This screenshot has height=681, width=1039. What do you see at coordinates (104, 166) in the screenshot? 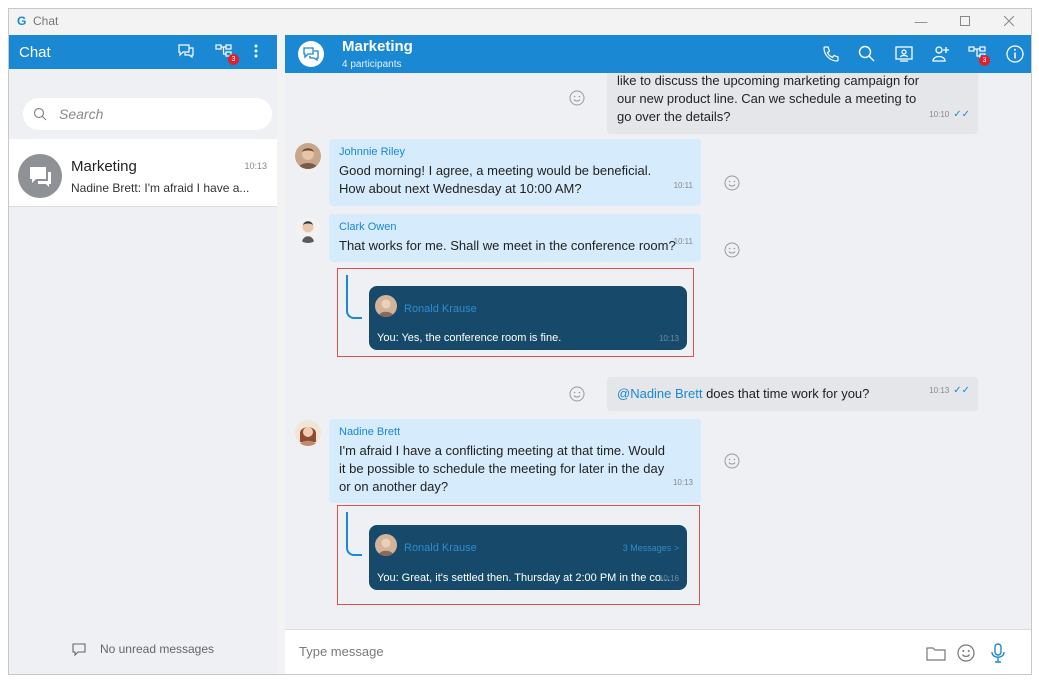
I see `conversation-name: Marketing` at bounding box center [104, 166].